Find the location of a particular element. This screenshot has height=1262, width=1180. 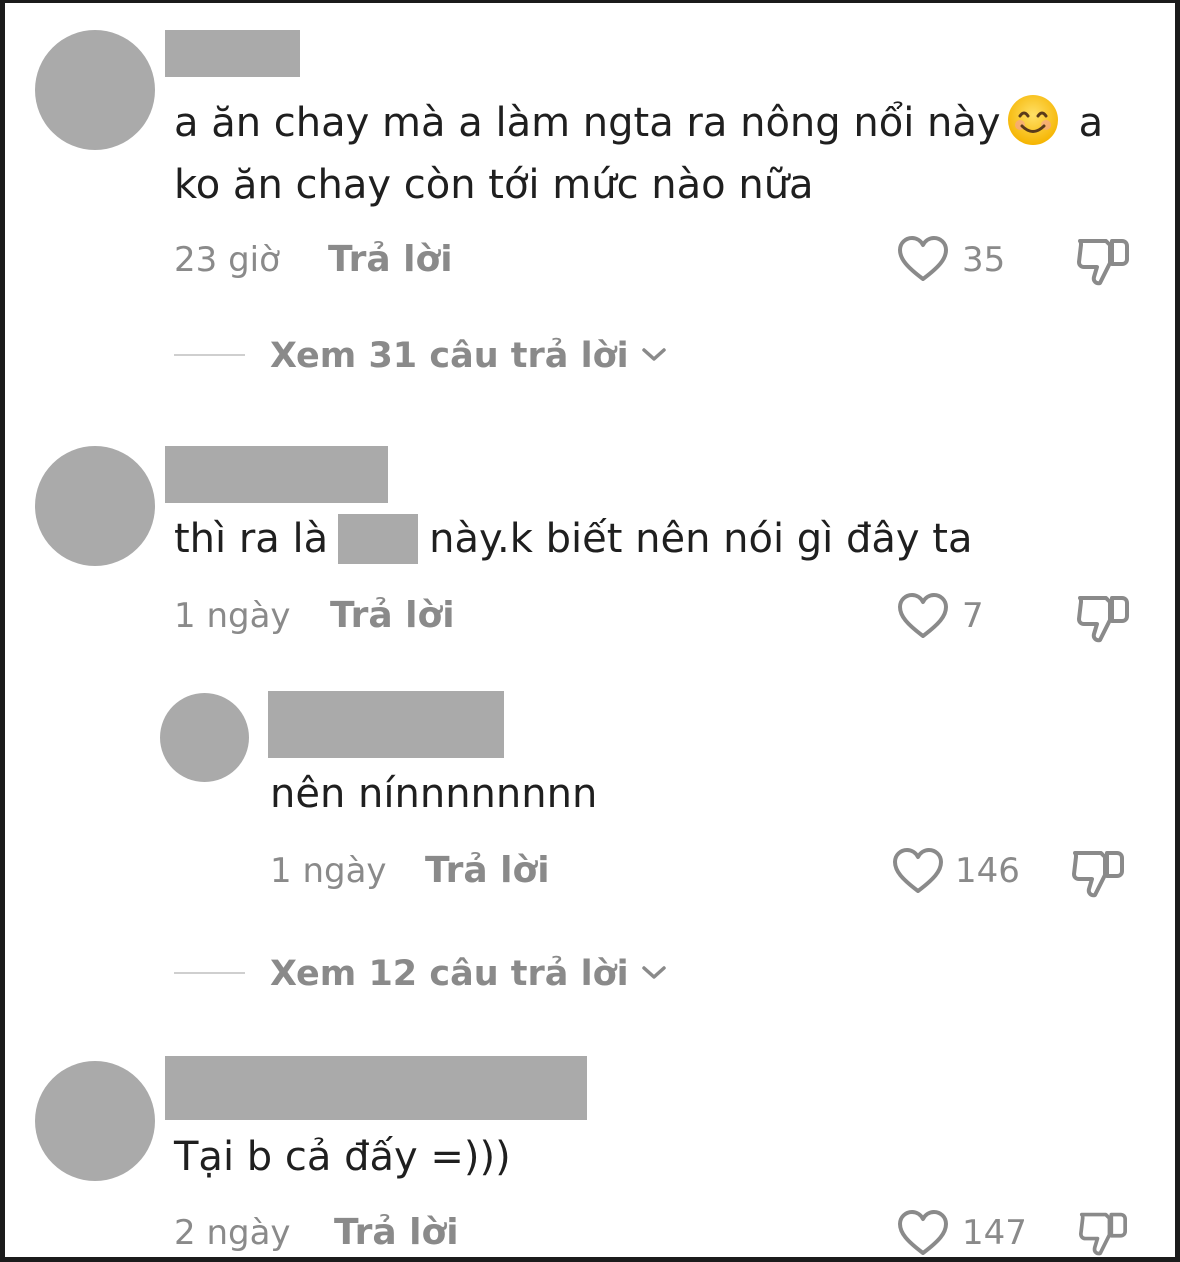

comment-time: 1 ngày is located at coordinates (232, 616).